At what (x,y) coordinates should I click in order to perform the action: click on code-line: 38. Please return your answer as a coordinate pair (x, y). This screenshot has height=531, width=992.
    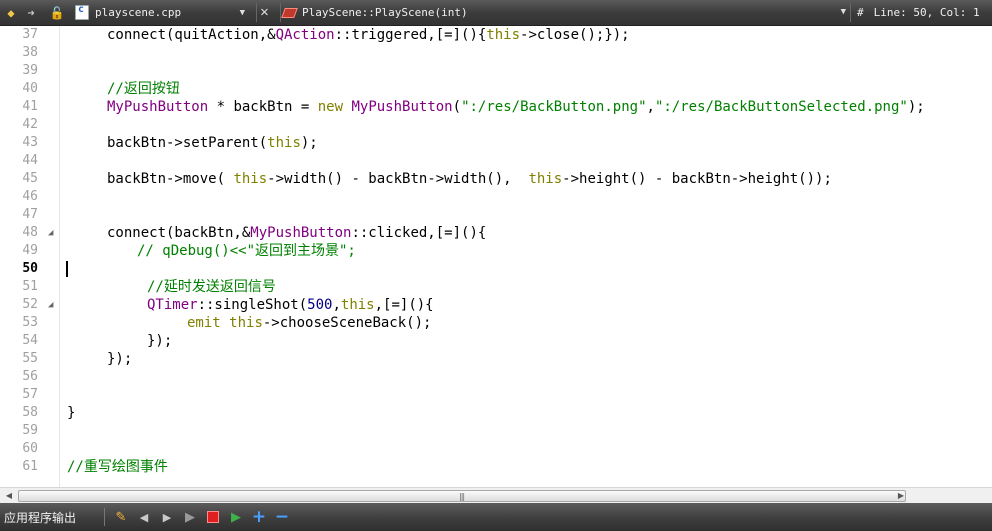
    Looking at the image, I should click on (496, 53).